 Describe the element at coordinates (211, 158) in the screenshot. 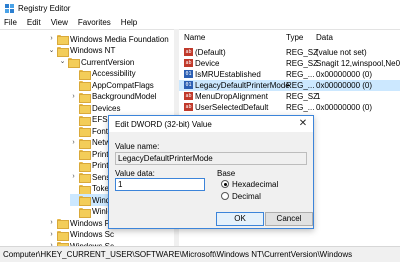

I see `value-name-field: LegacyDefaultPrinterMode` at that location.